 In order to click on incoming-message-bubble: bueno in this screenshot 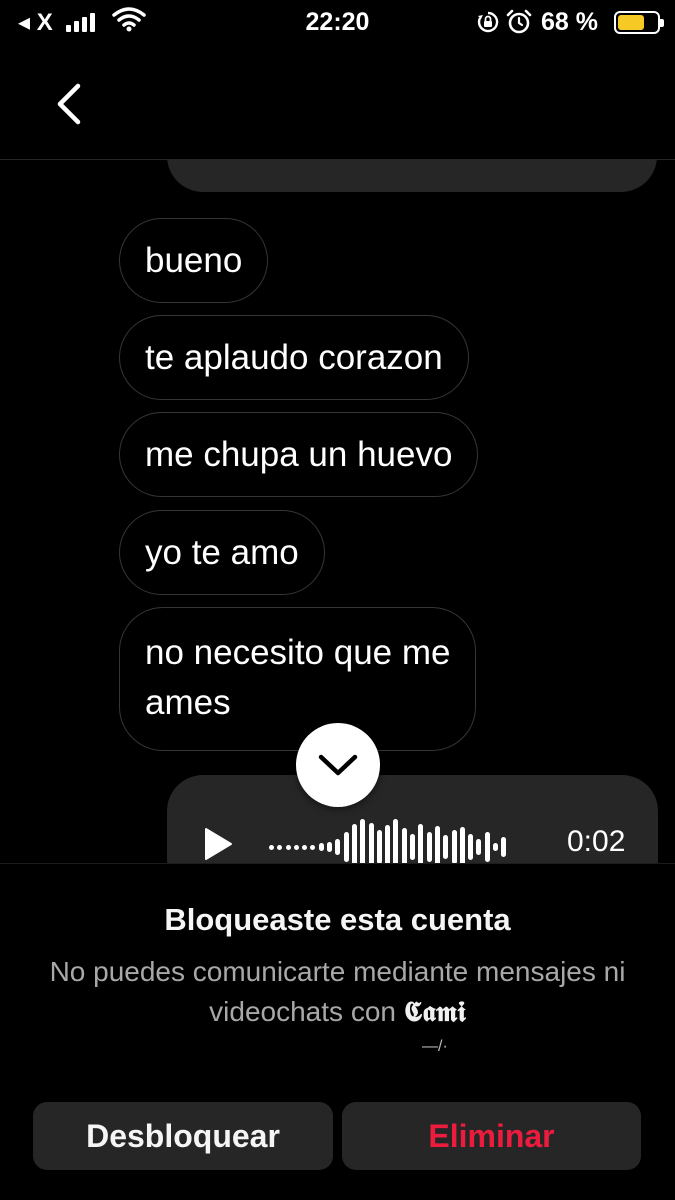, I will do `click(194, 260)`.